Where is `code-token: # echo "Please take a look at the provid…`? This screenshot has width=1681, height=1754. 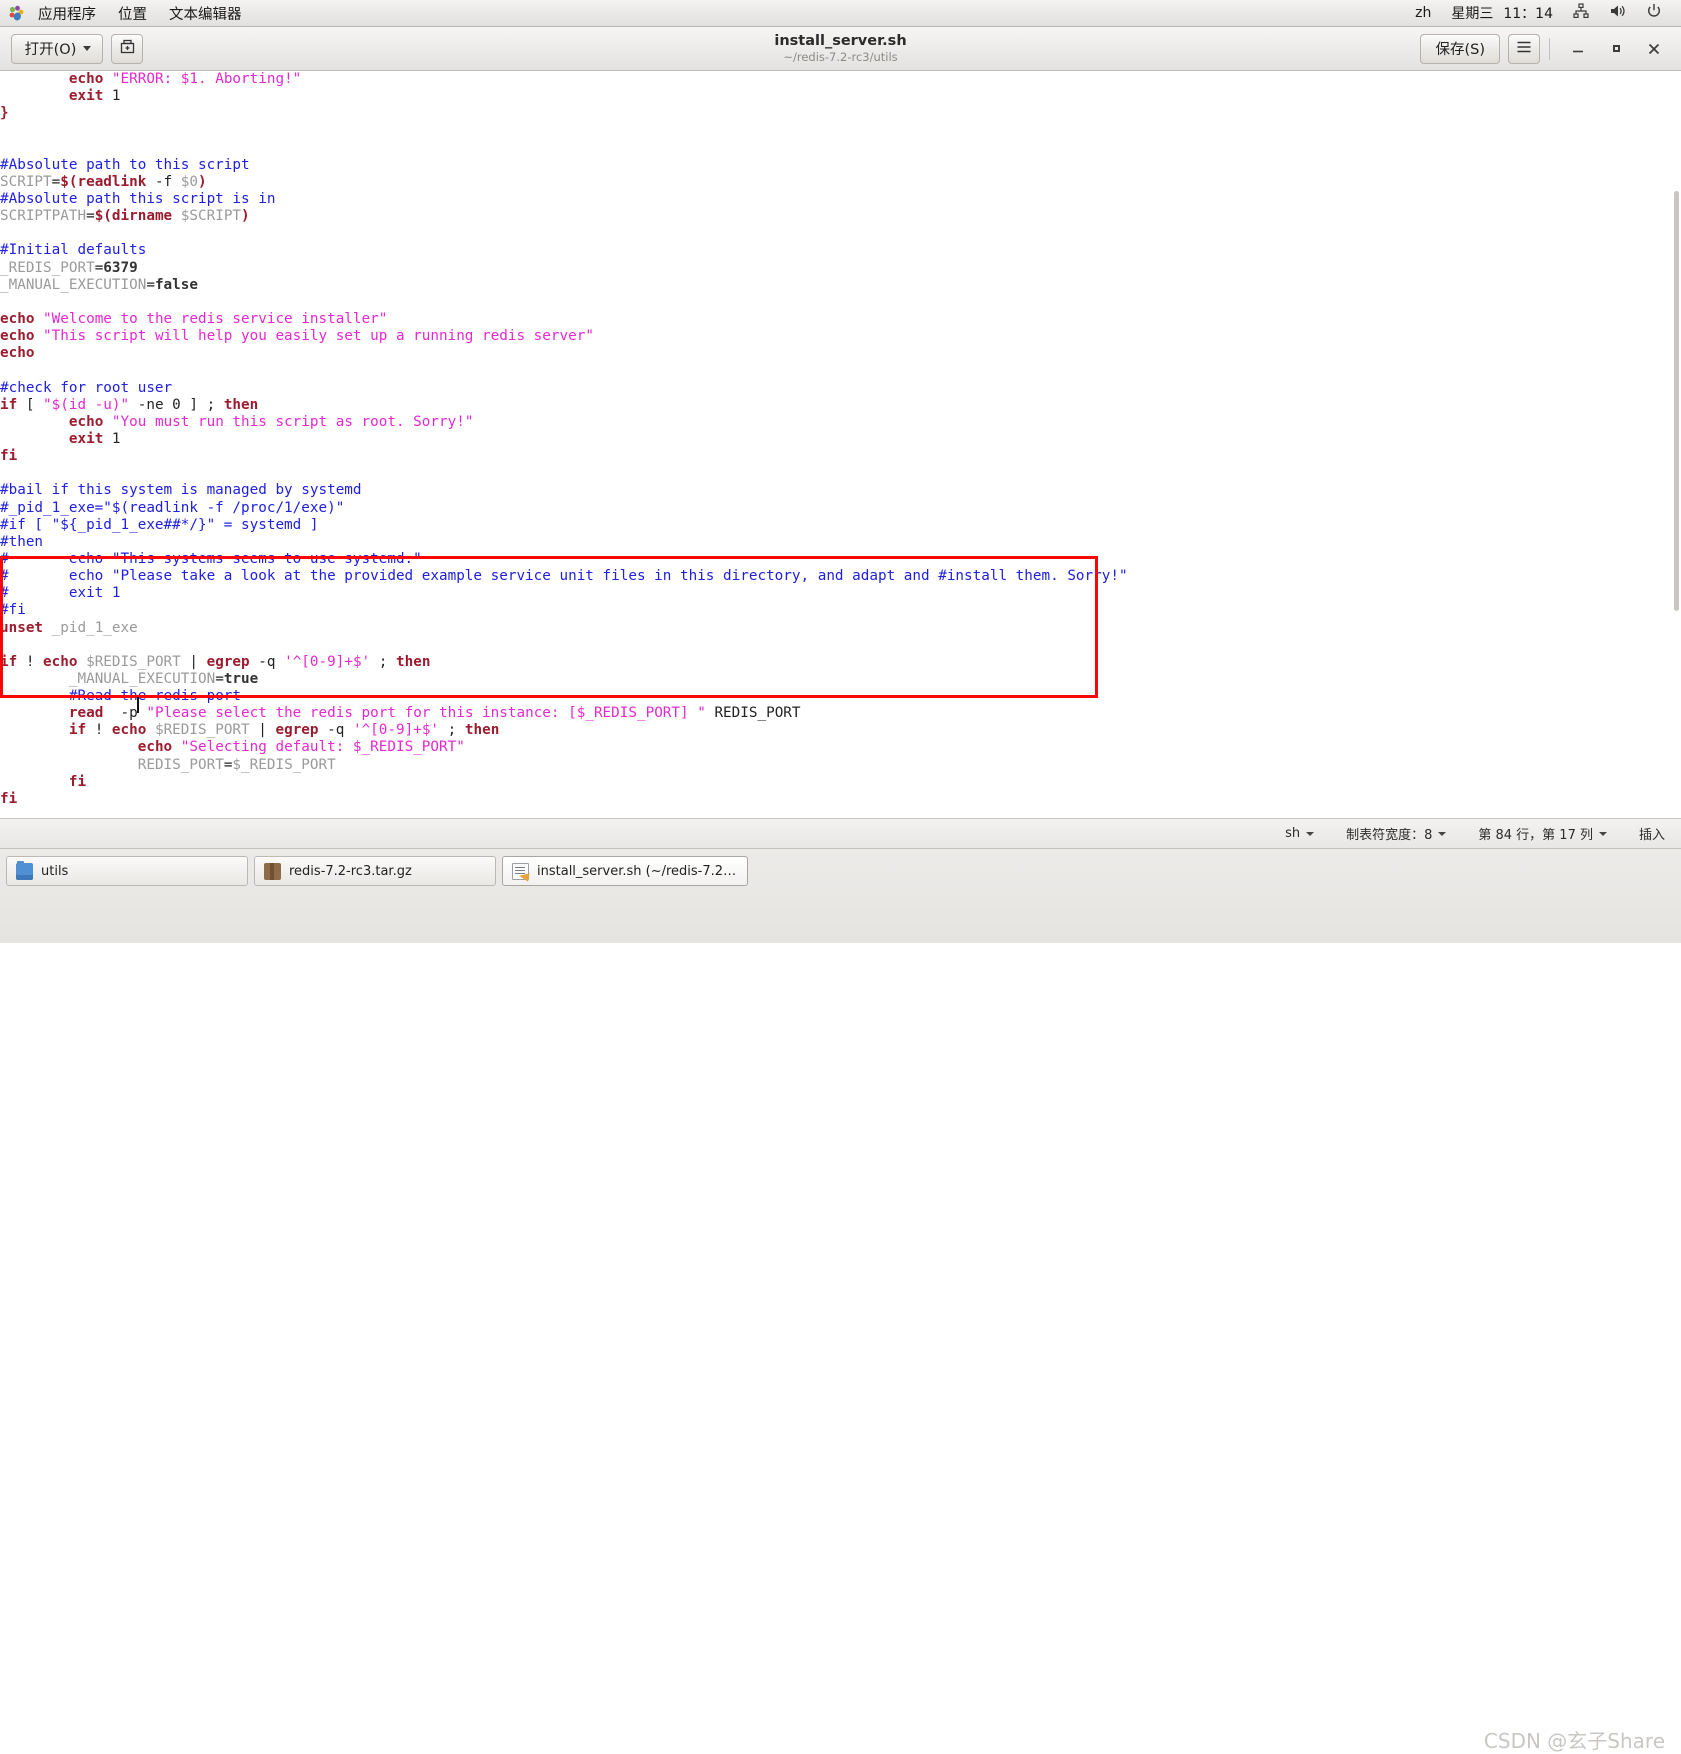 code-token: # echo "Please take a look at the provid… is located at coordinates (564, 576).